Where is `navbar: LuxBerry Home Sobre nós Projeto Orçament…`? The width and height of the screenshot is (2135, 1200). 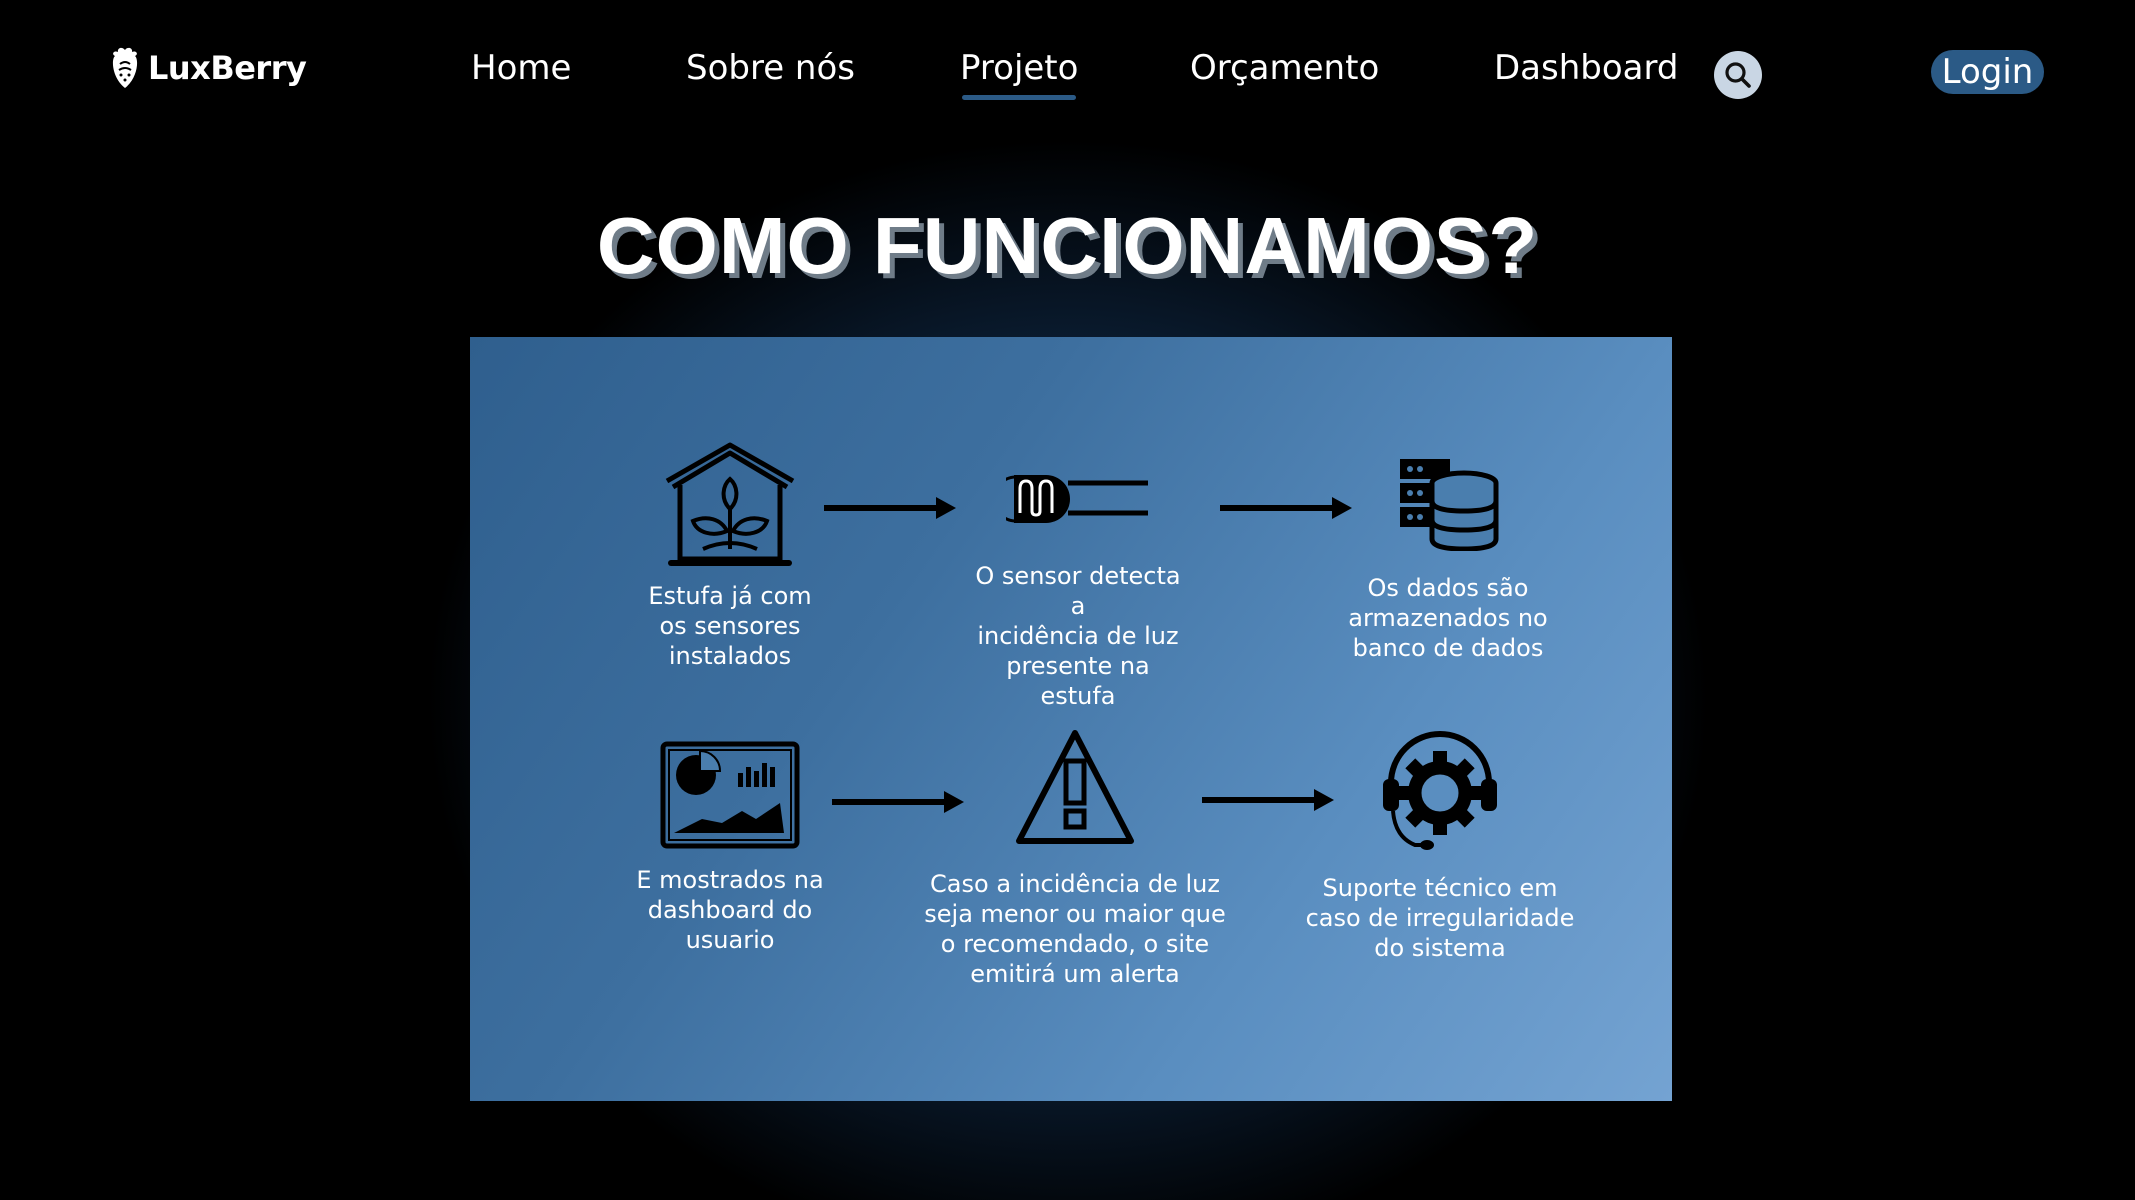 navbar: LuxBerry Home Sobre nós Projeto Orçament… is located at coordinates (1067, 72).